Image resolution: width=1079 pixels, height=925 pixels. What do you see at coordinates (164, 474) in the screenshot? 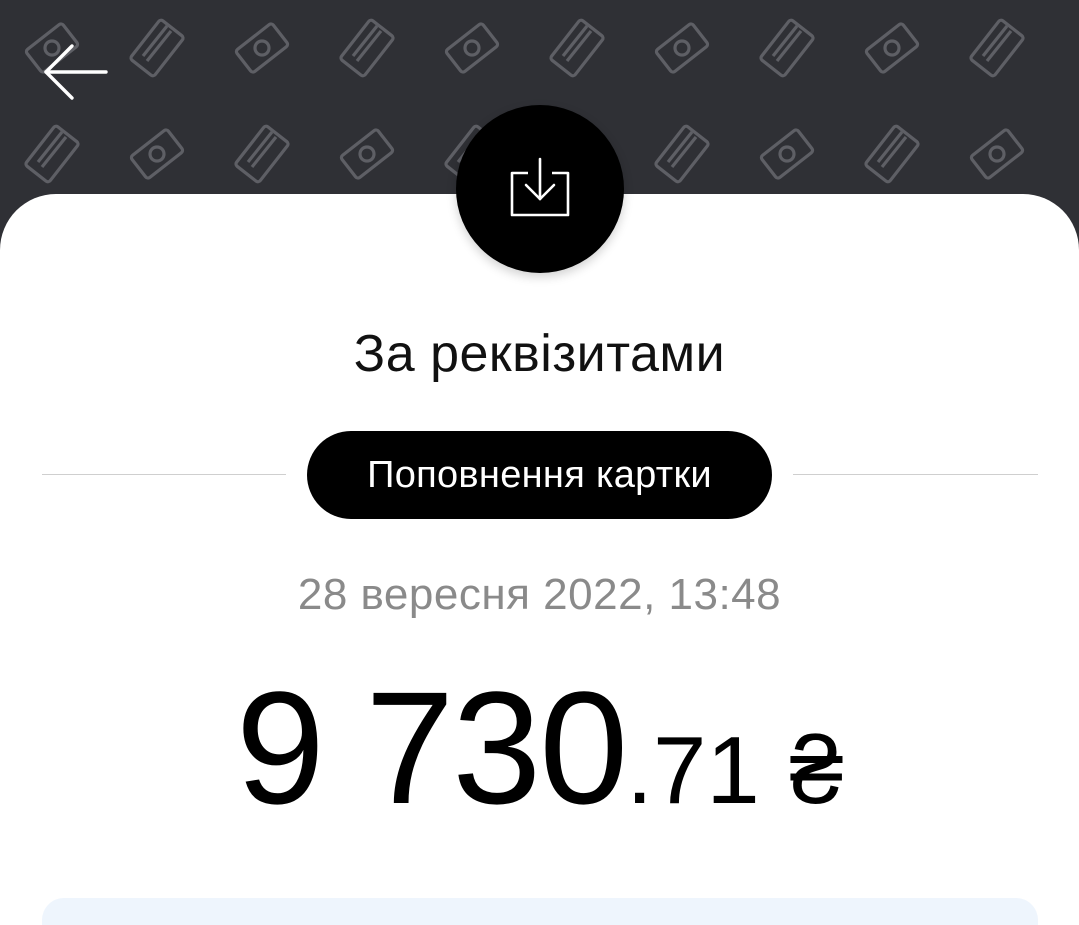
I see `divider-left` at bounding box center [164, 474].